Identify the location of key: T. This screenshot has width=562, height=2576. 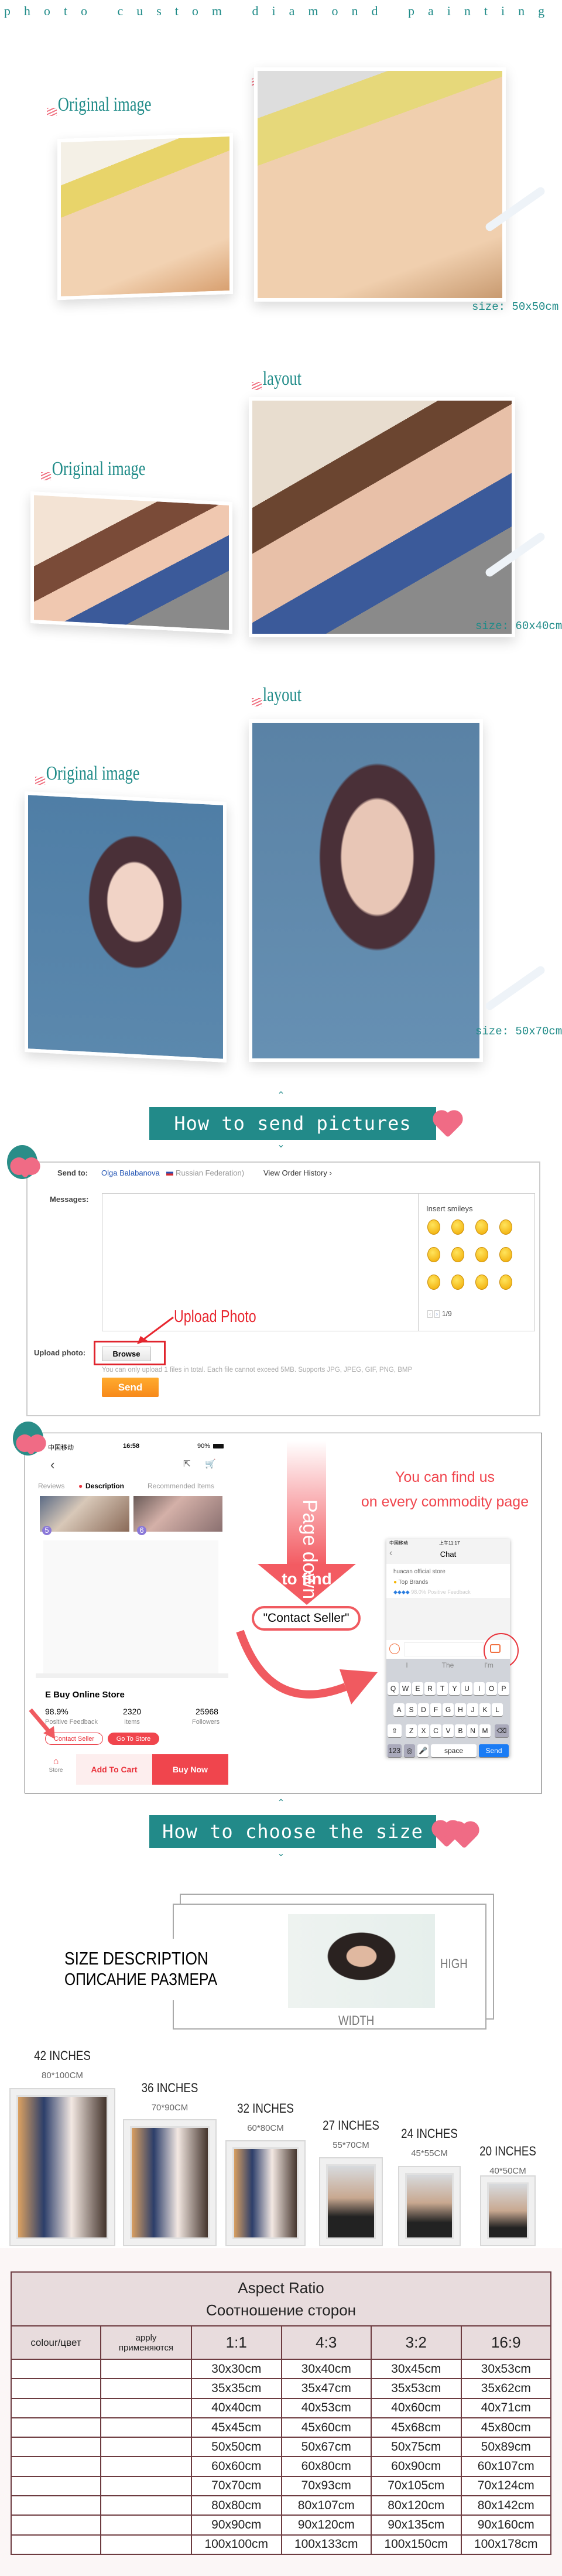
(443, 1689).